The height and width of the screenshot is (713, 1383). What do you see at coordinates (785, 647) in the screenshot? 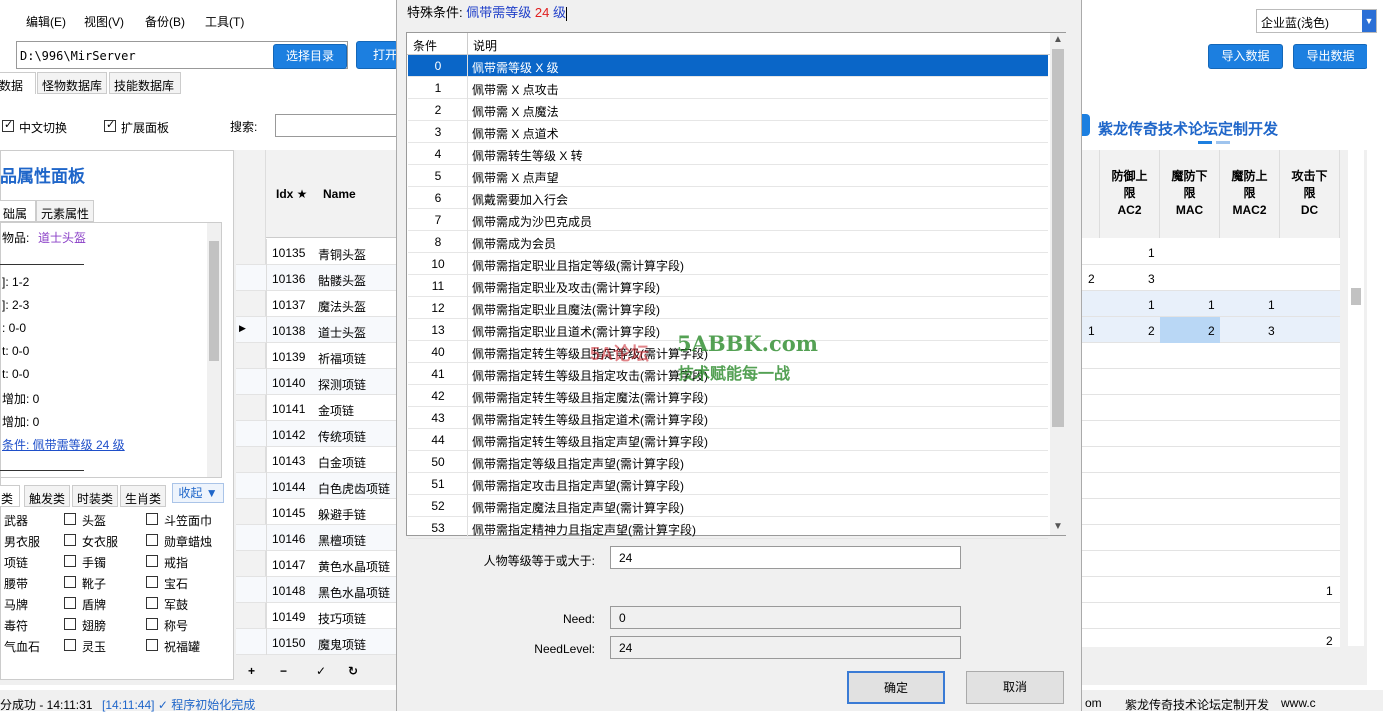
I see `needlevel-input: 24` at bounding box center [785, 647].